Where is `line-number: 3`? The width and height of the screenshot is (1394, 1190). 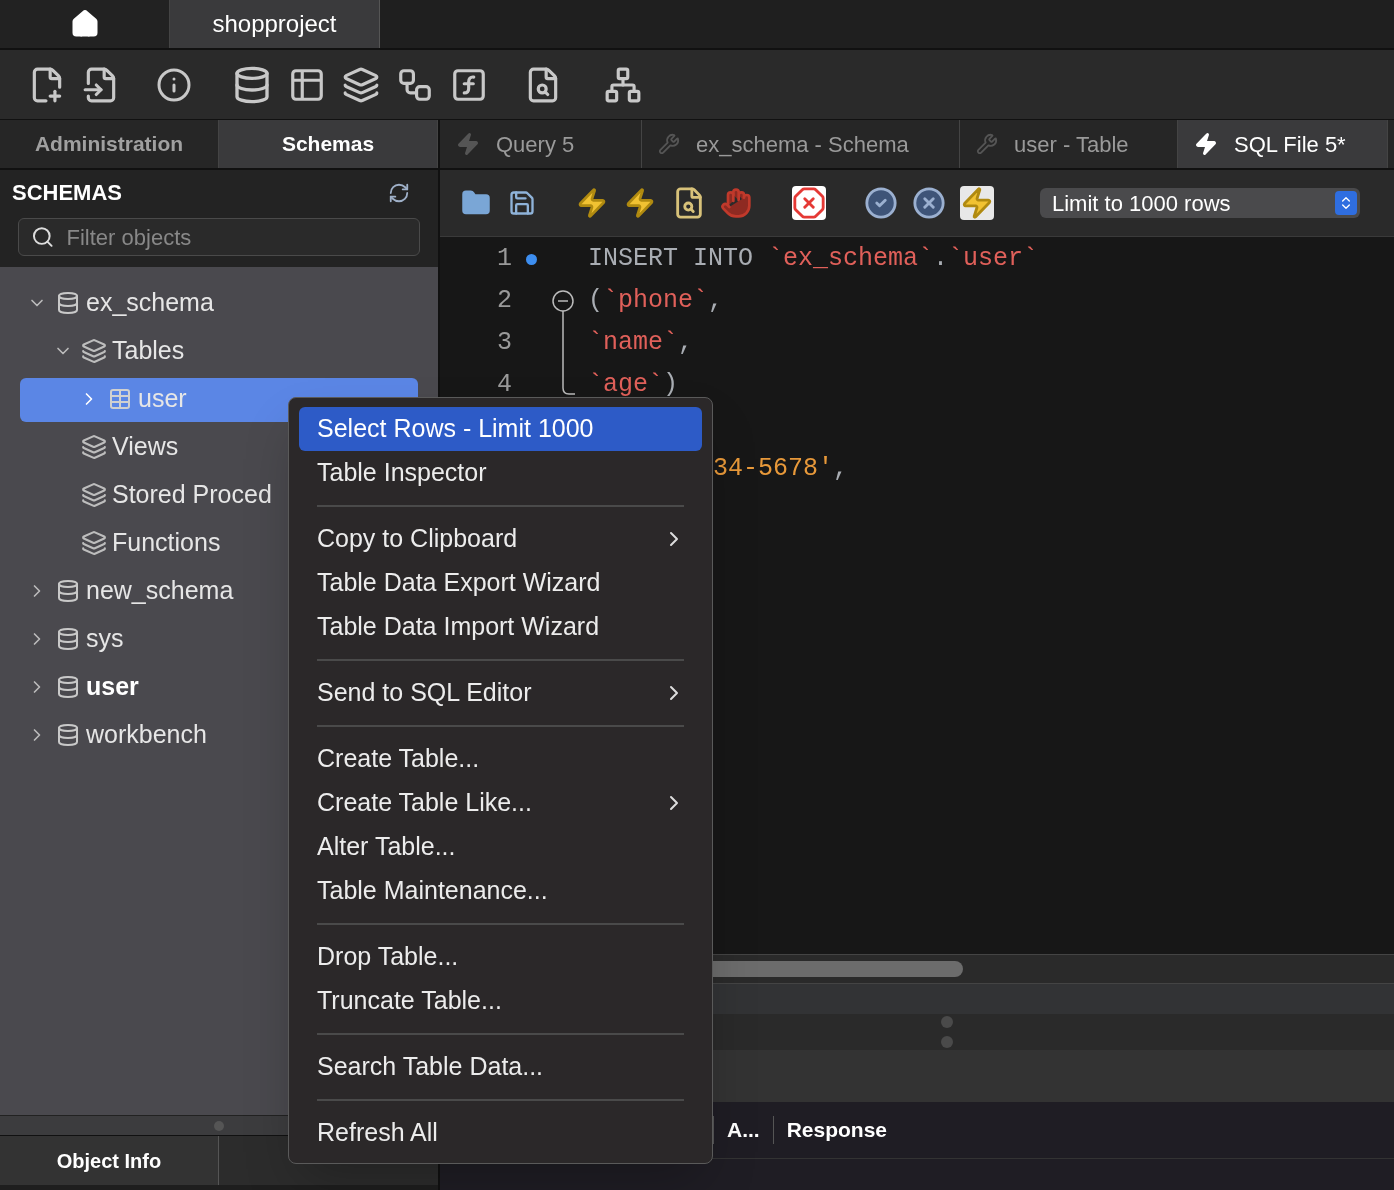
line-number: 3 is located at coordinates (504, 343).